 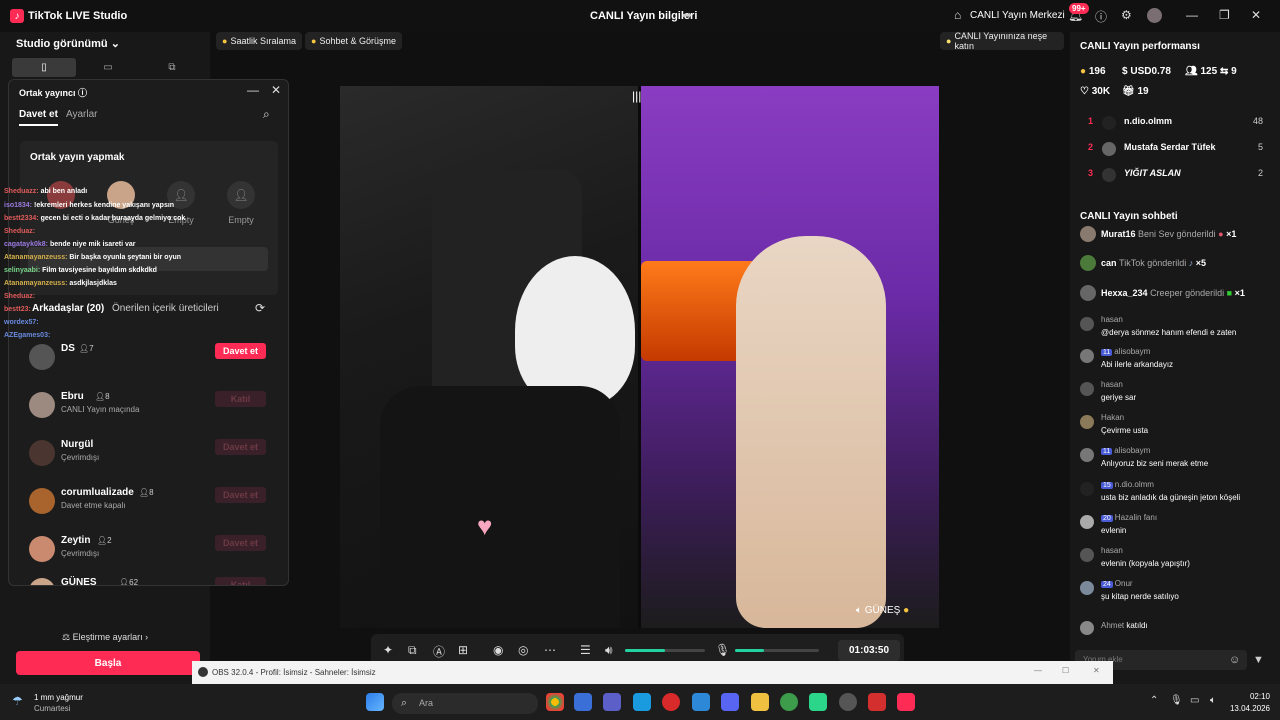 I want to click on usd-stat: $ USD0.78, so click(x=1146, y=71).